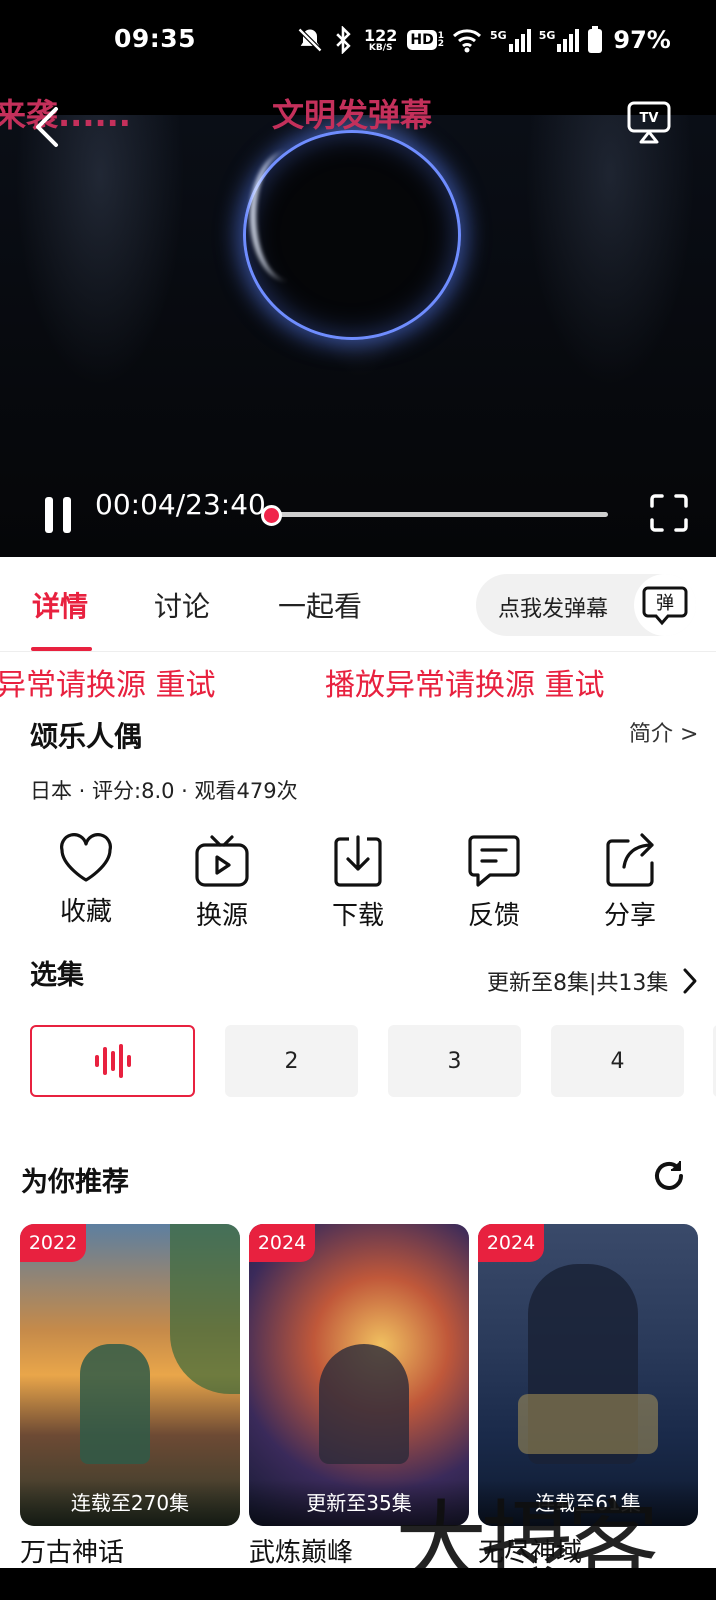  Describe the element at coordinates (483, 40) in the screenshot. I see `status-icons: 122 KB/S HD 12 5G 5G 97%` at that location.